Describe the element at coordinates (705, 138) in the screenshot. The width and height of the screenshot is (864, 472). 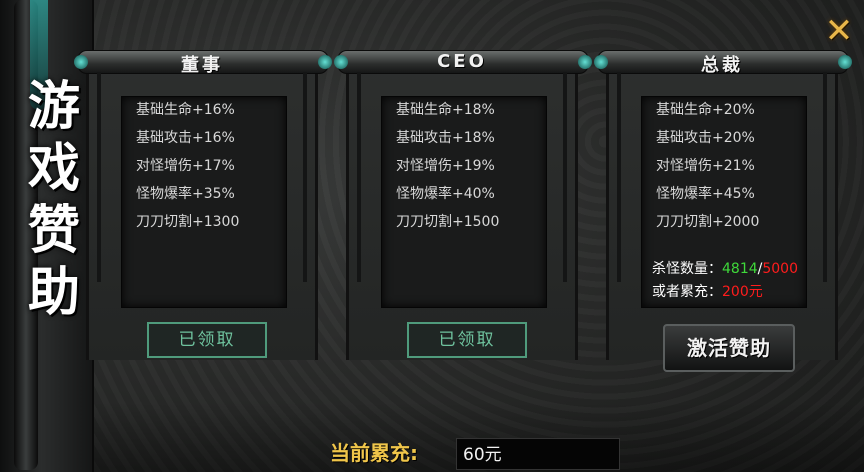
I see `perk-item: 基础攻击+20%` at that location.